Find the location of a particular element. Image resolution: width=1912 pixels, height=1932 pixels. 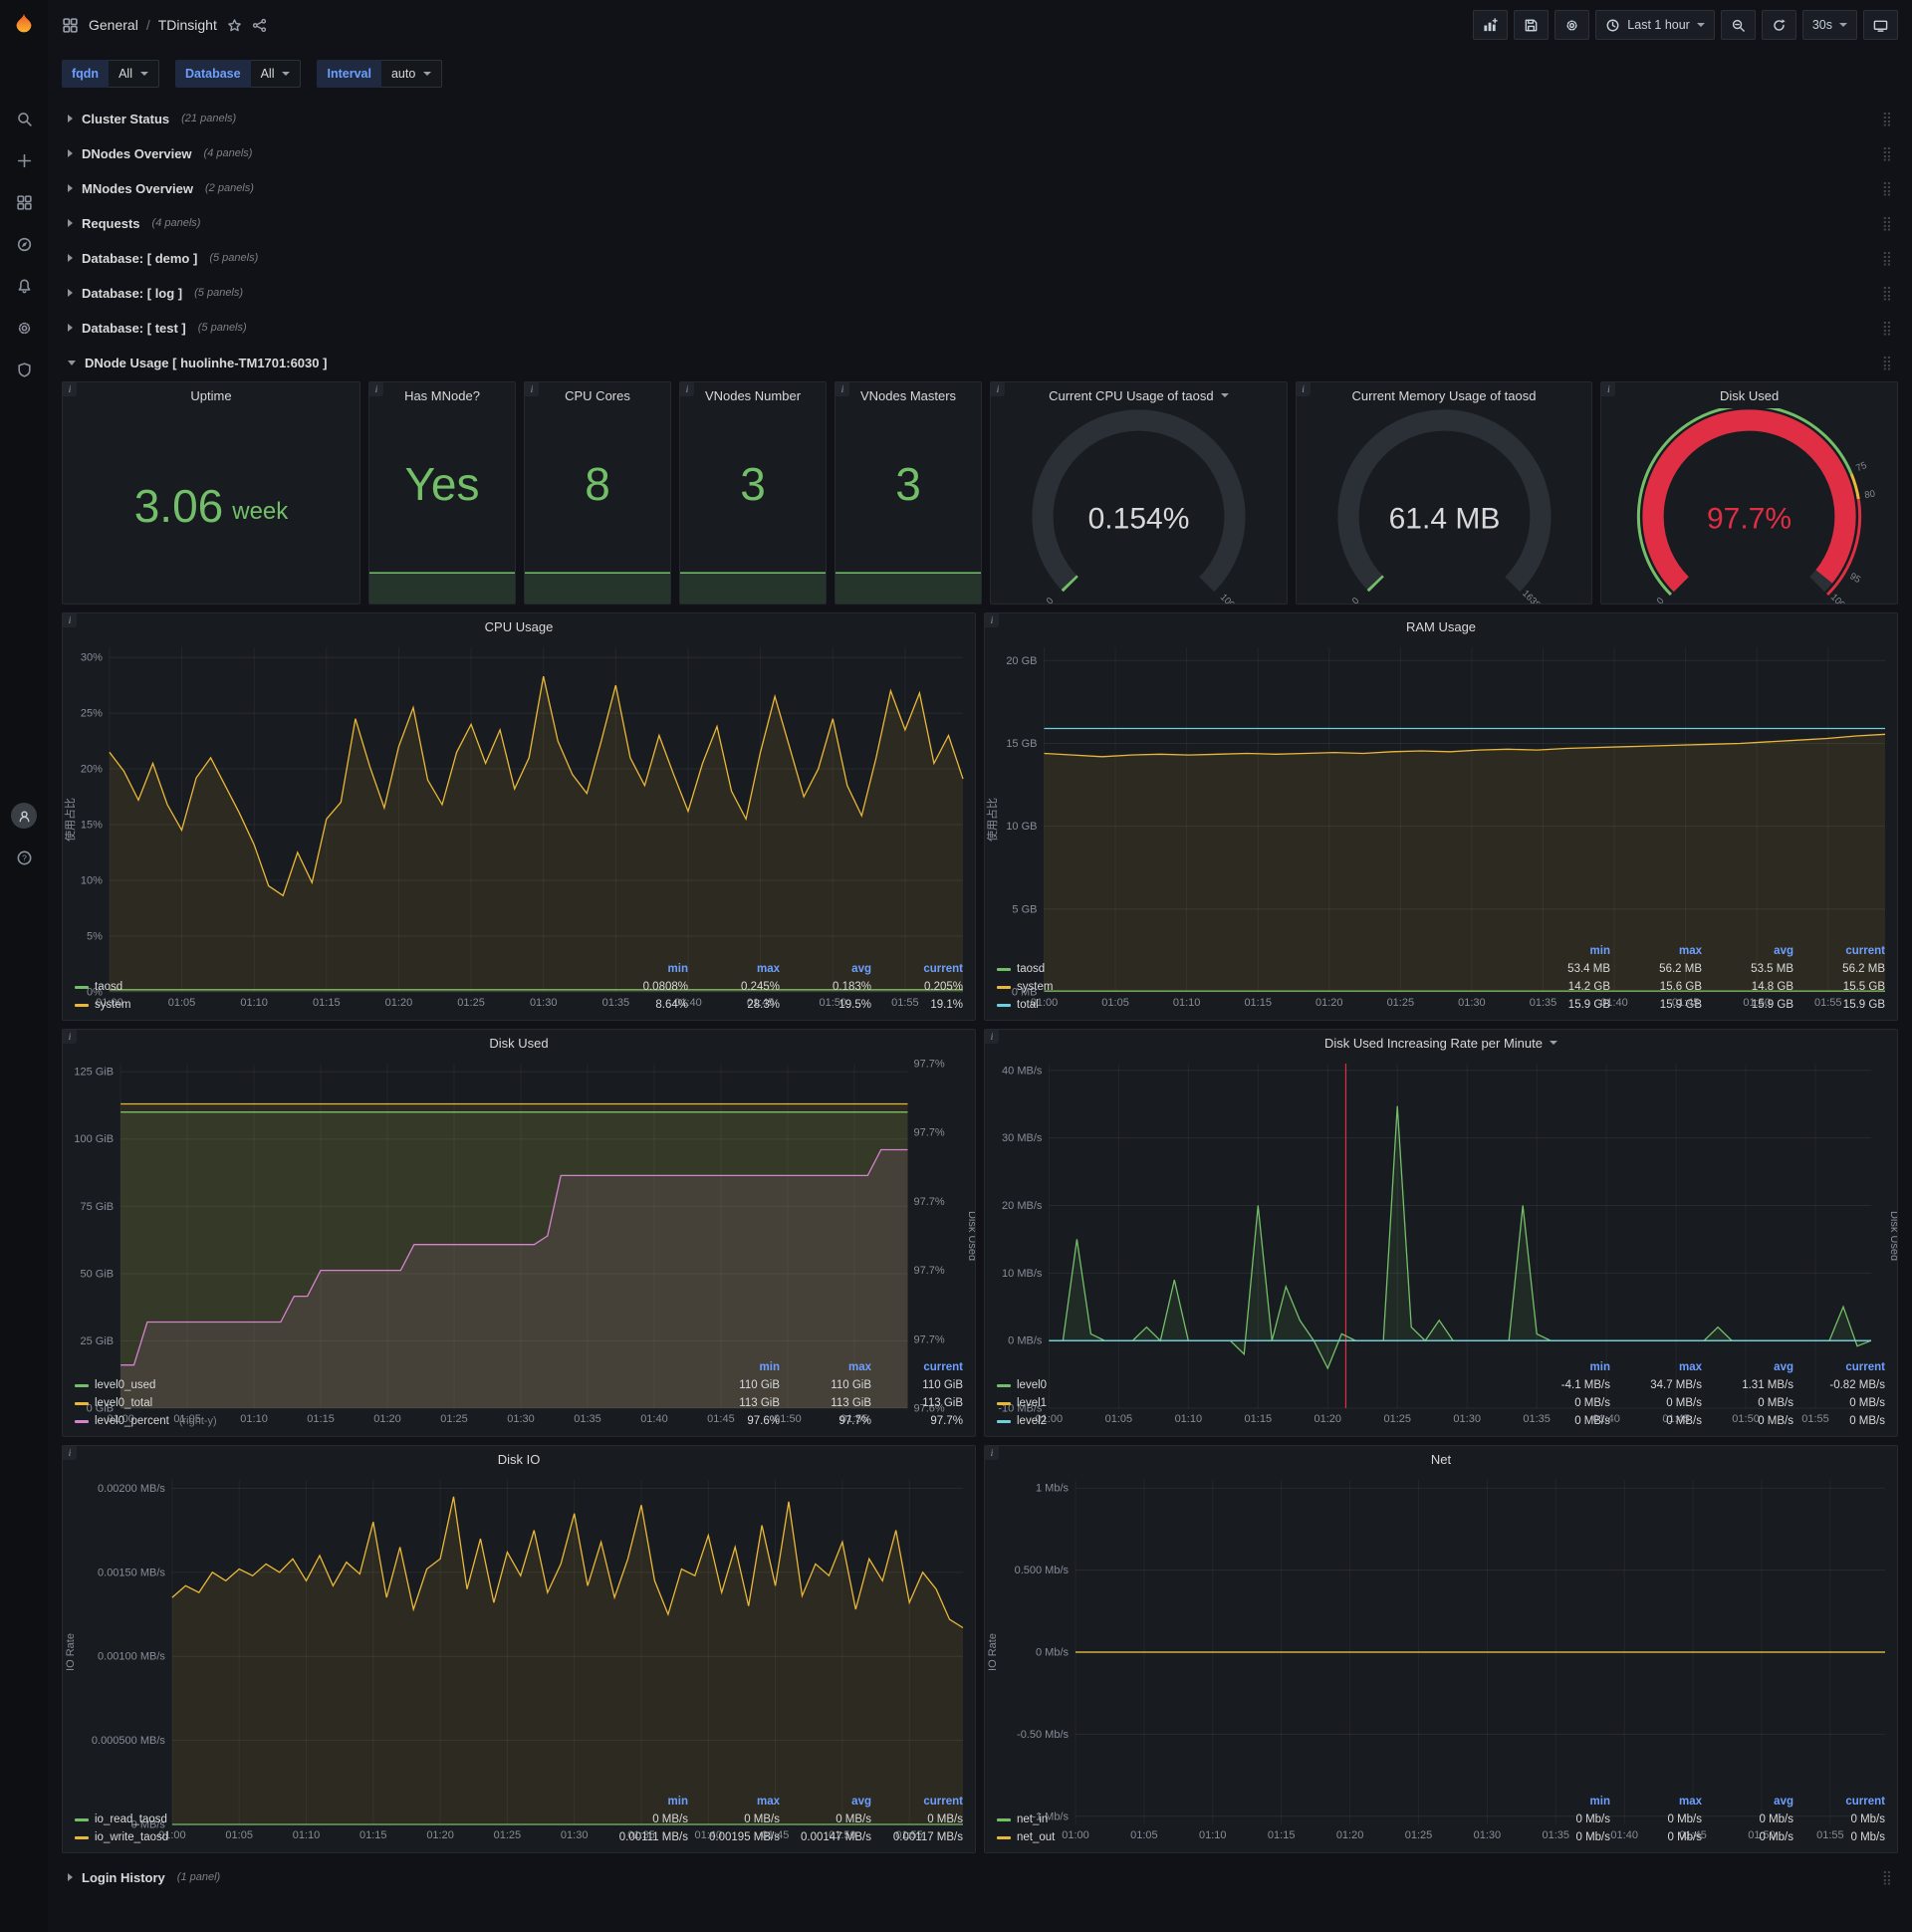

user-avatar is located at coordinates (24, 816).